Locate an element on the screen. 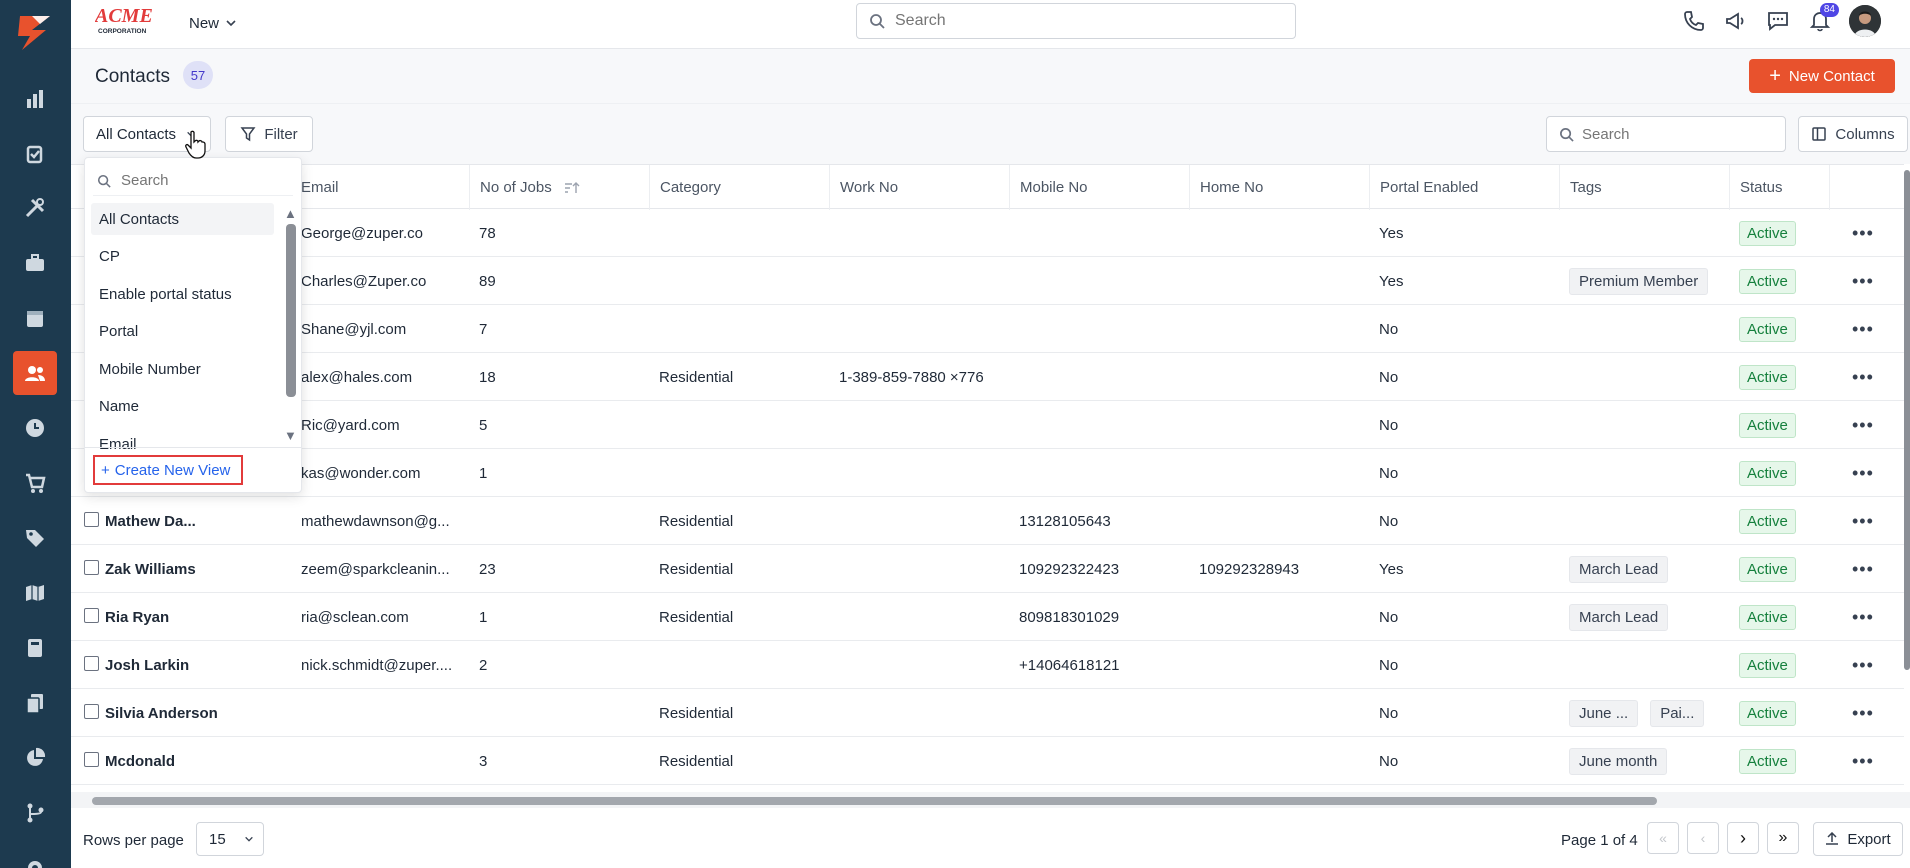 The height and width of the screenshot is (868, 1910). rail-reports-icon is located at coordinates (35, 758).